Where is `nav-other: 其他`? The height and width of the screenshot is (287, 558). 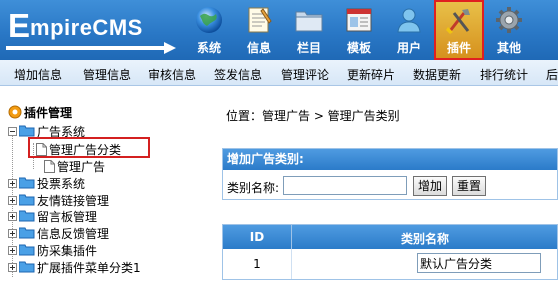 nav-other: 其他 is located at coordinates (509, 30).